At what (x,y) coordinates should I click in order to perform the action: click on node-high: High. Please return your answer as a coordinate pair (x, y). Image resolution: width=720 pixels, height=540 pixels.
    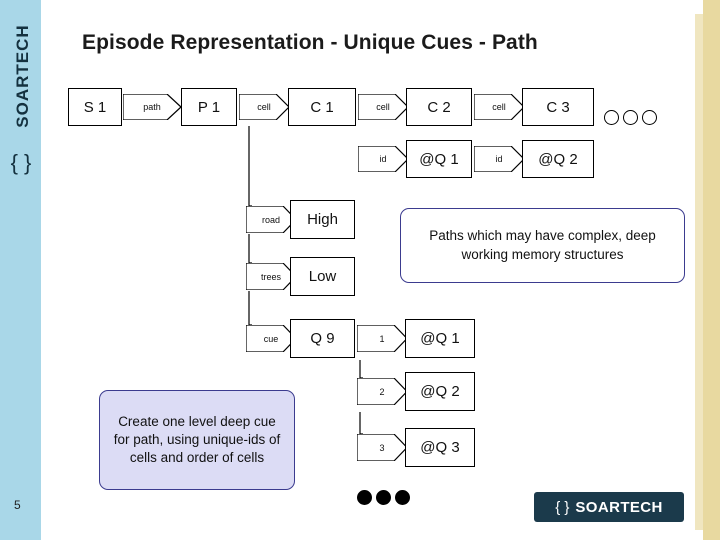
    Looking at the image, I should click on (322, 219).